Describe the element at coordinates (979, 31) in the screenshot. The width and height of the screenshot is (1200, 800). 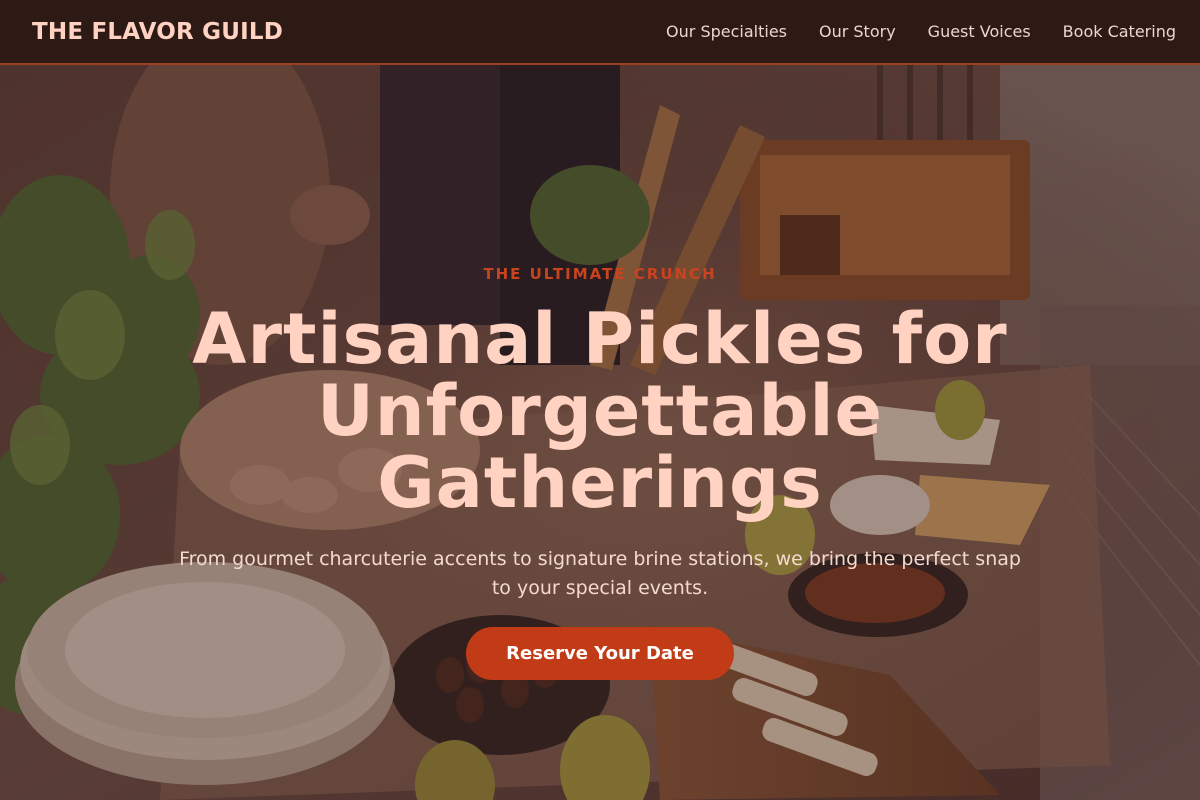
I see `nav-link-guest-voices: Guest Voices` at that location.